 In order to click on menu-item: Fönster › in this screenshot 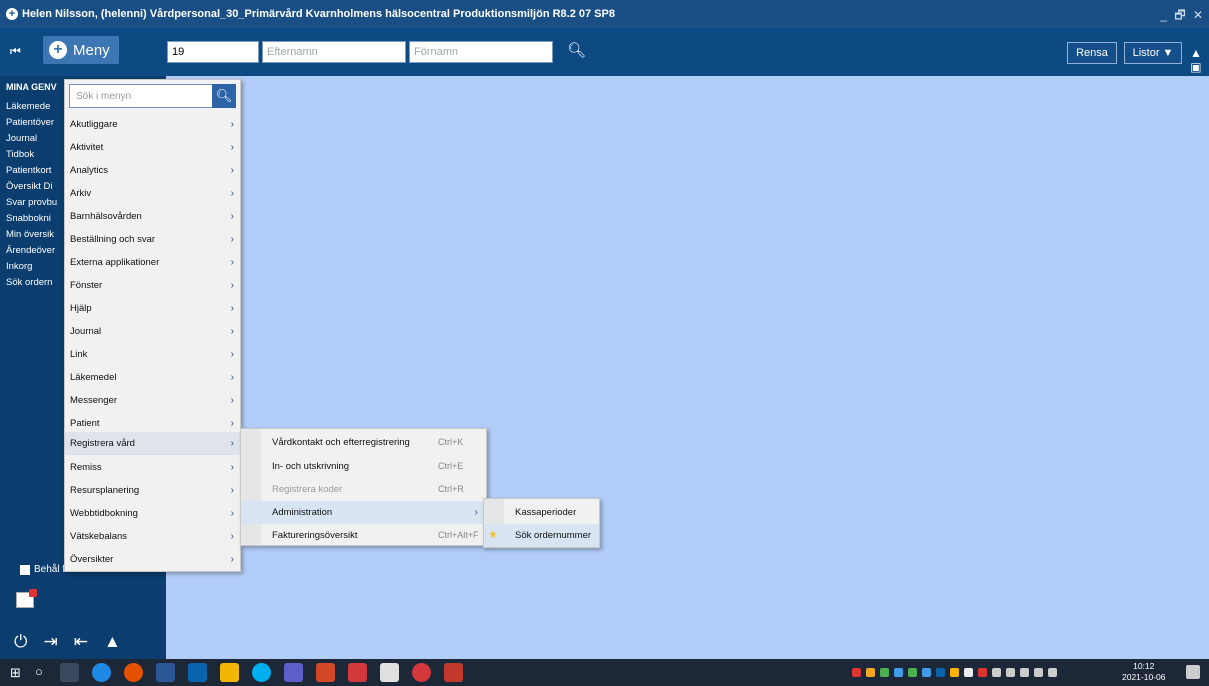, I will do `click(152, 285)`.